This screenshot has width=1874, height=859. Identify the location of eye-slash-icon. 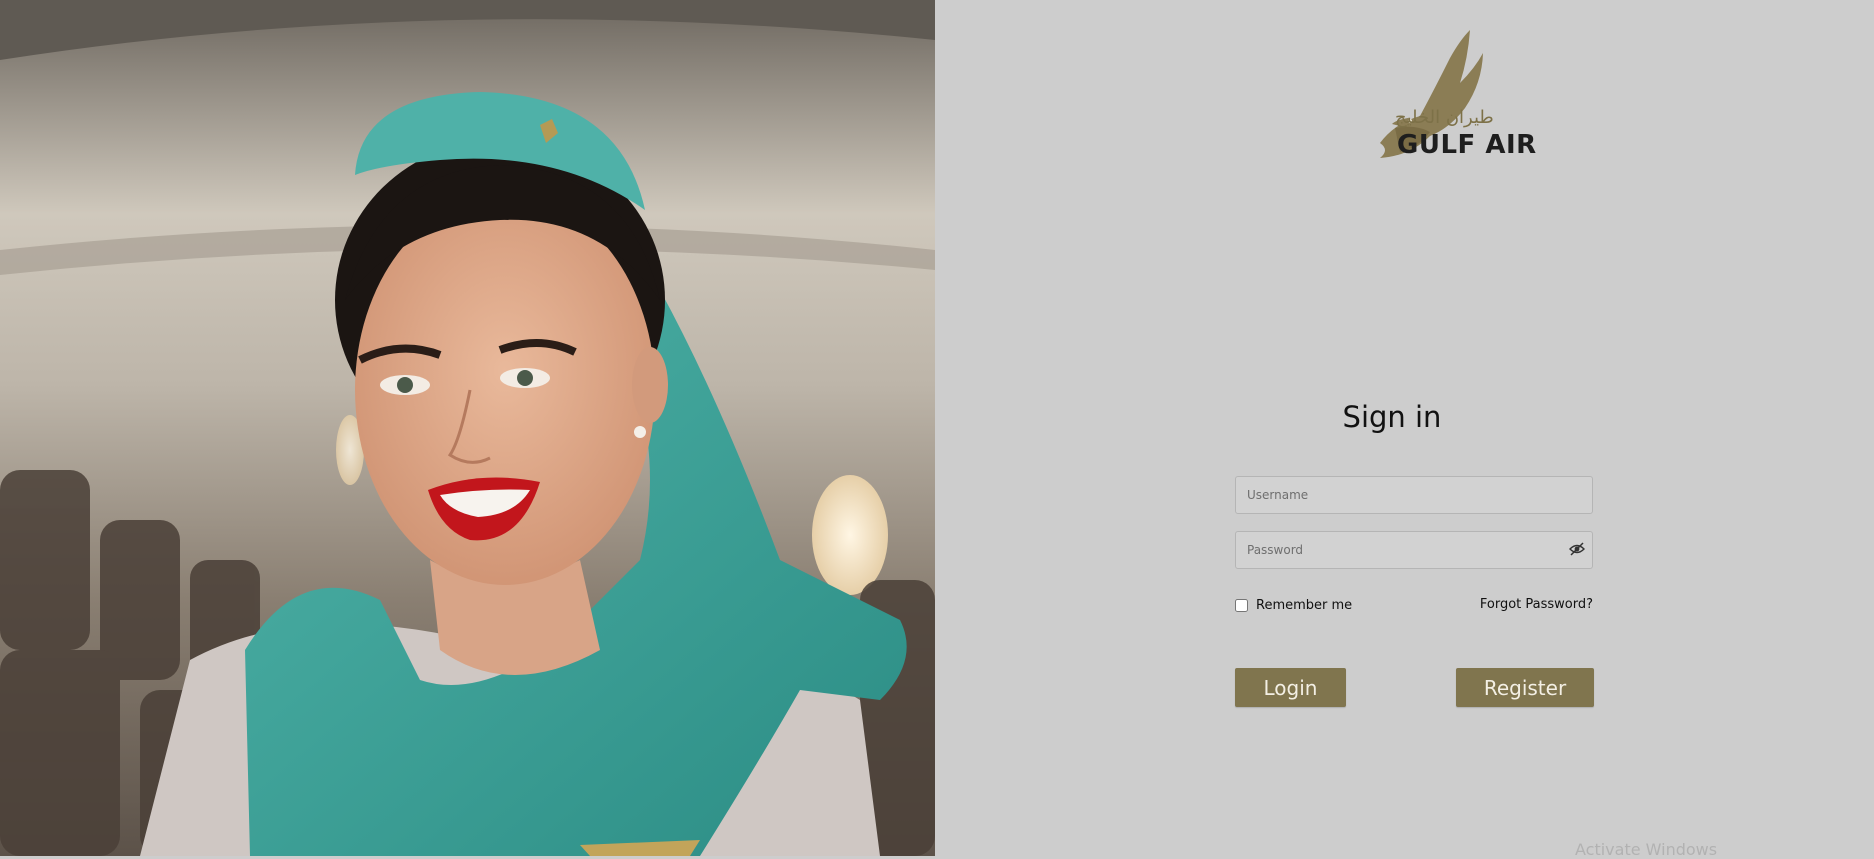
(1577, 549).